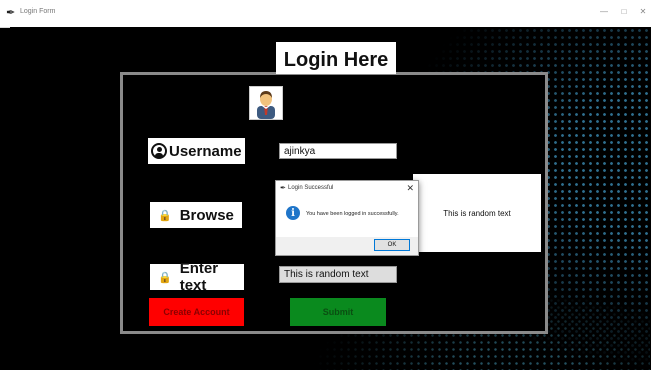 This screenshot has width=651, height=370. Describe the element at coordinates (325, 14) in the screenshot. I see `title-bar: ✒ Login Form — □ ✕` at that location.